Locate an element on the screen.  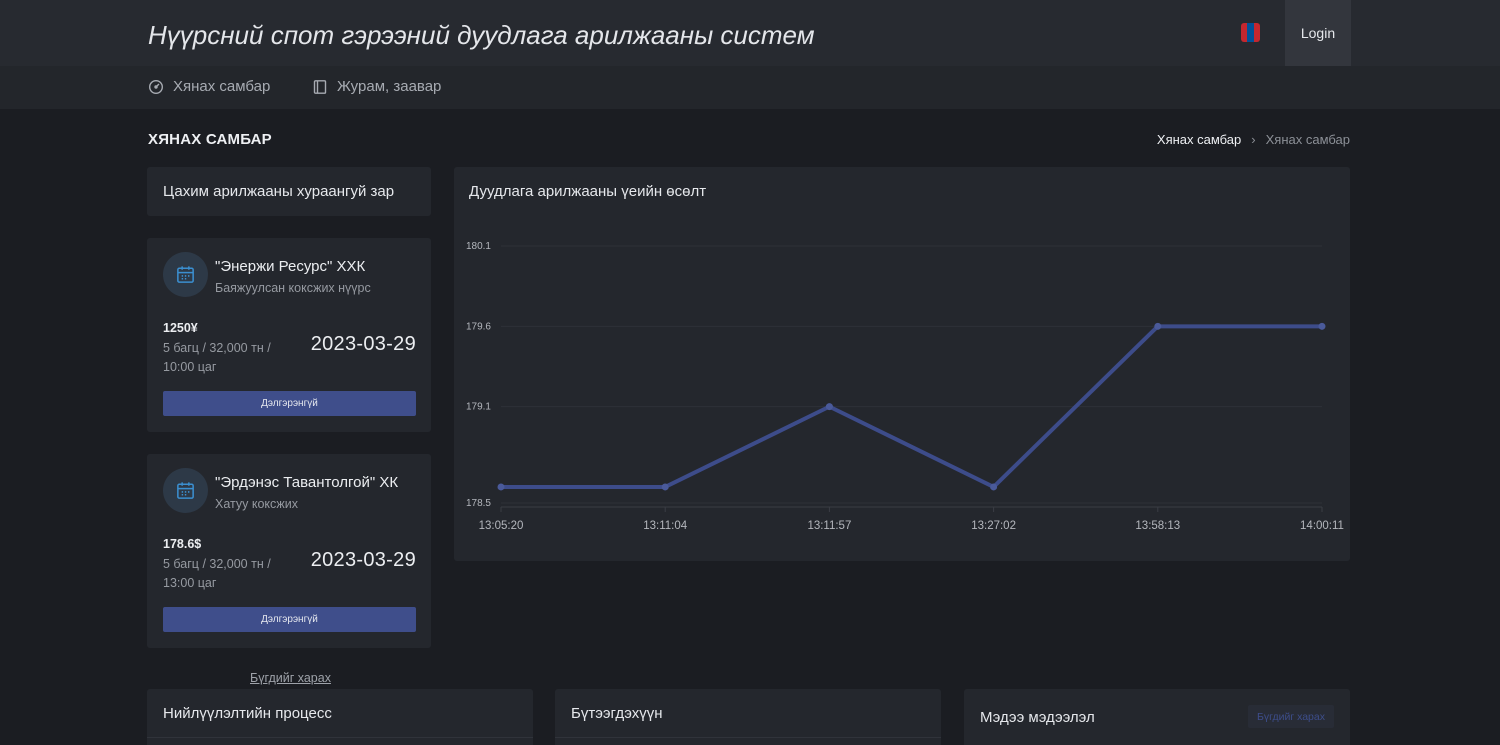
nav-label-rules: Журам, заавар is located at coordinates (389, 86).